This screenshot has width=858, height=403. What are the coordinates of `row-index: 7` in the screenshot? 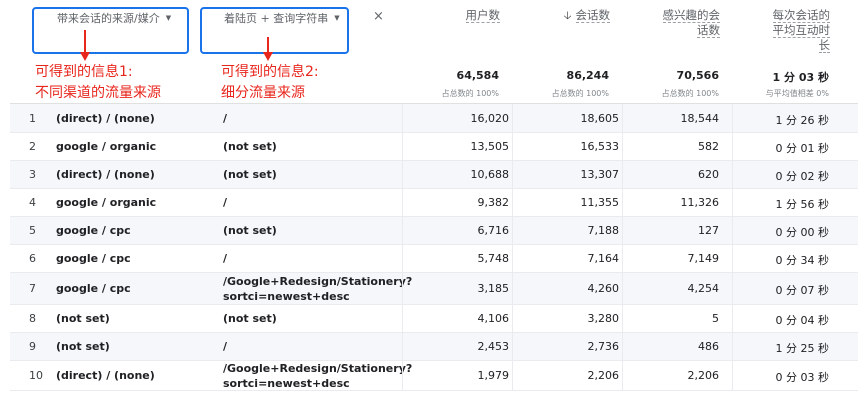 It's located at (32, 288).